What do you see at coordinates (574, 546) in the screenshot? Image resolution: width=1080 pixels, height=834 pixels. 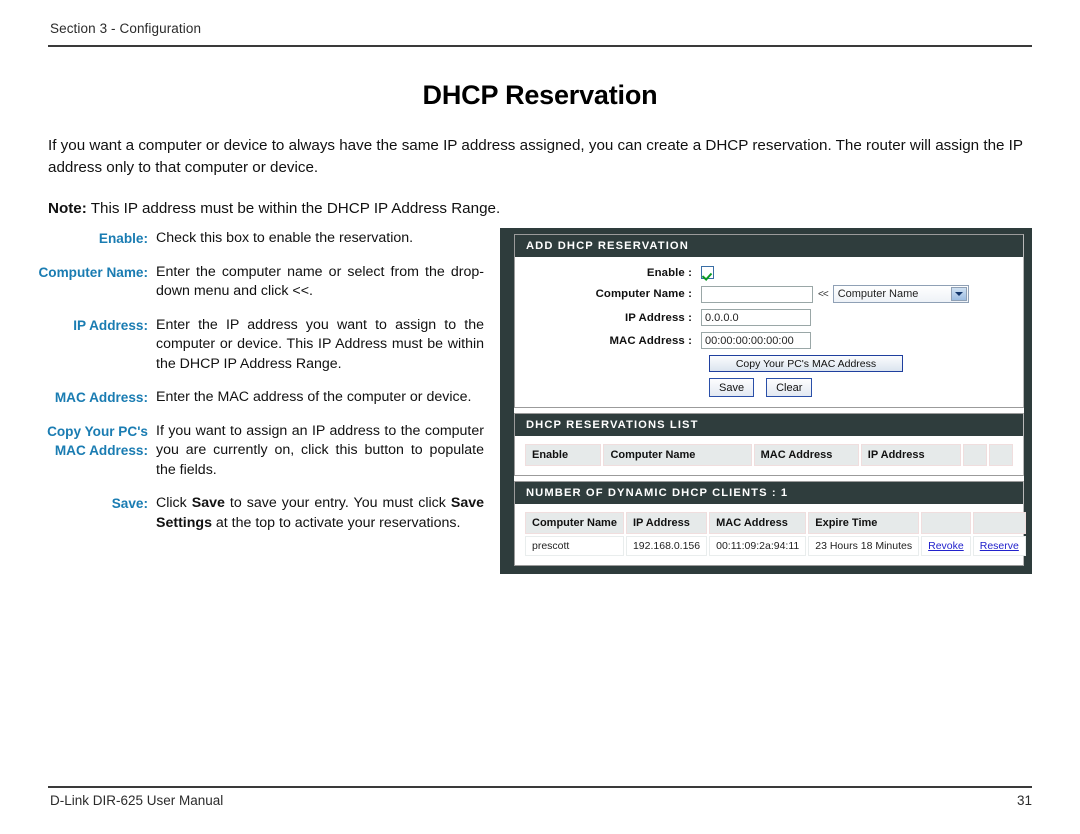 I see `cell-computer-name: prescott` at bounding box center [574, 546].